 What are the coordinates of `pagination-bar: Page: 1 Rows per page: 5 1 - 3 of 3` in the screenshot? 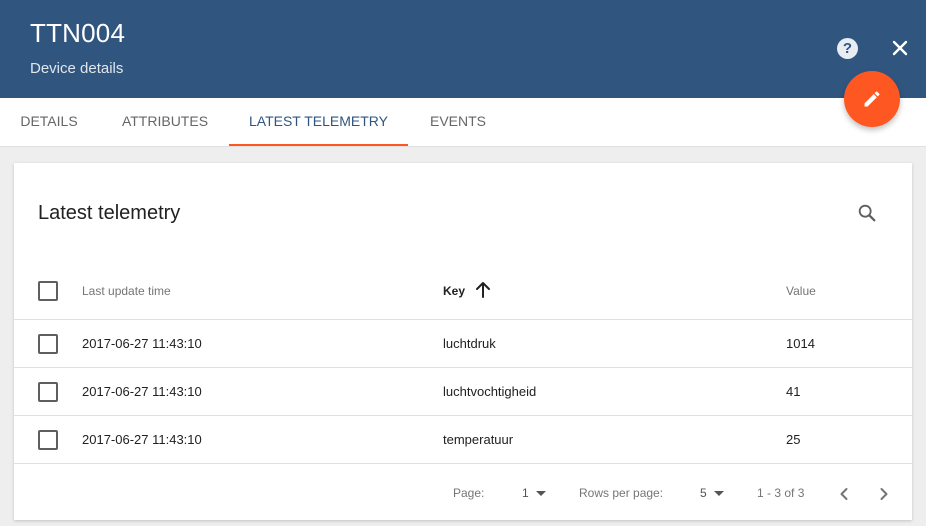 It's located at (463, 491).